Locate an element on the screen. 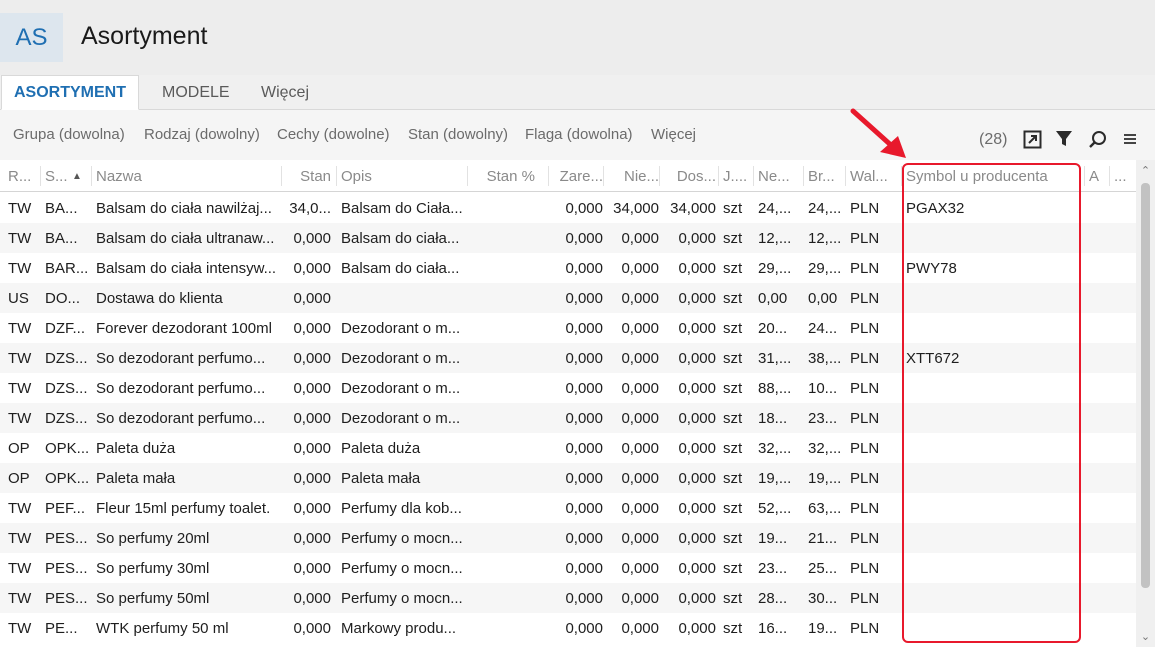 Image resolution: width=1155 pixels, height=647 pixels. filter-stock: Stan (dowolny) is located at coordinates (458, 134).